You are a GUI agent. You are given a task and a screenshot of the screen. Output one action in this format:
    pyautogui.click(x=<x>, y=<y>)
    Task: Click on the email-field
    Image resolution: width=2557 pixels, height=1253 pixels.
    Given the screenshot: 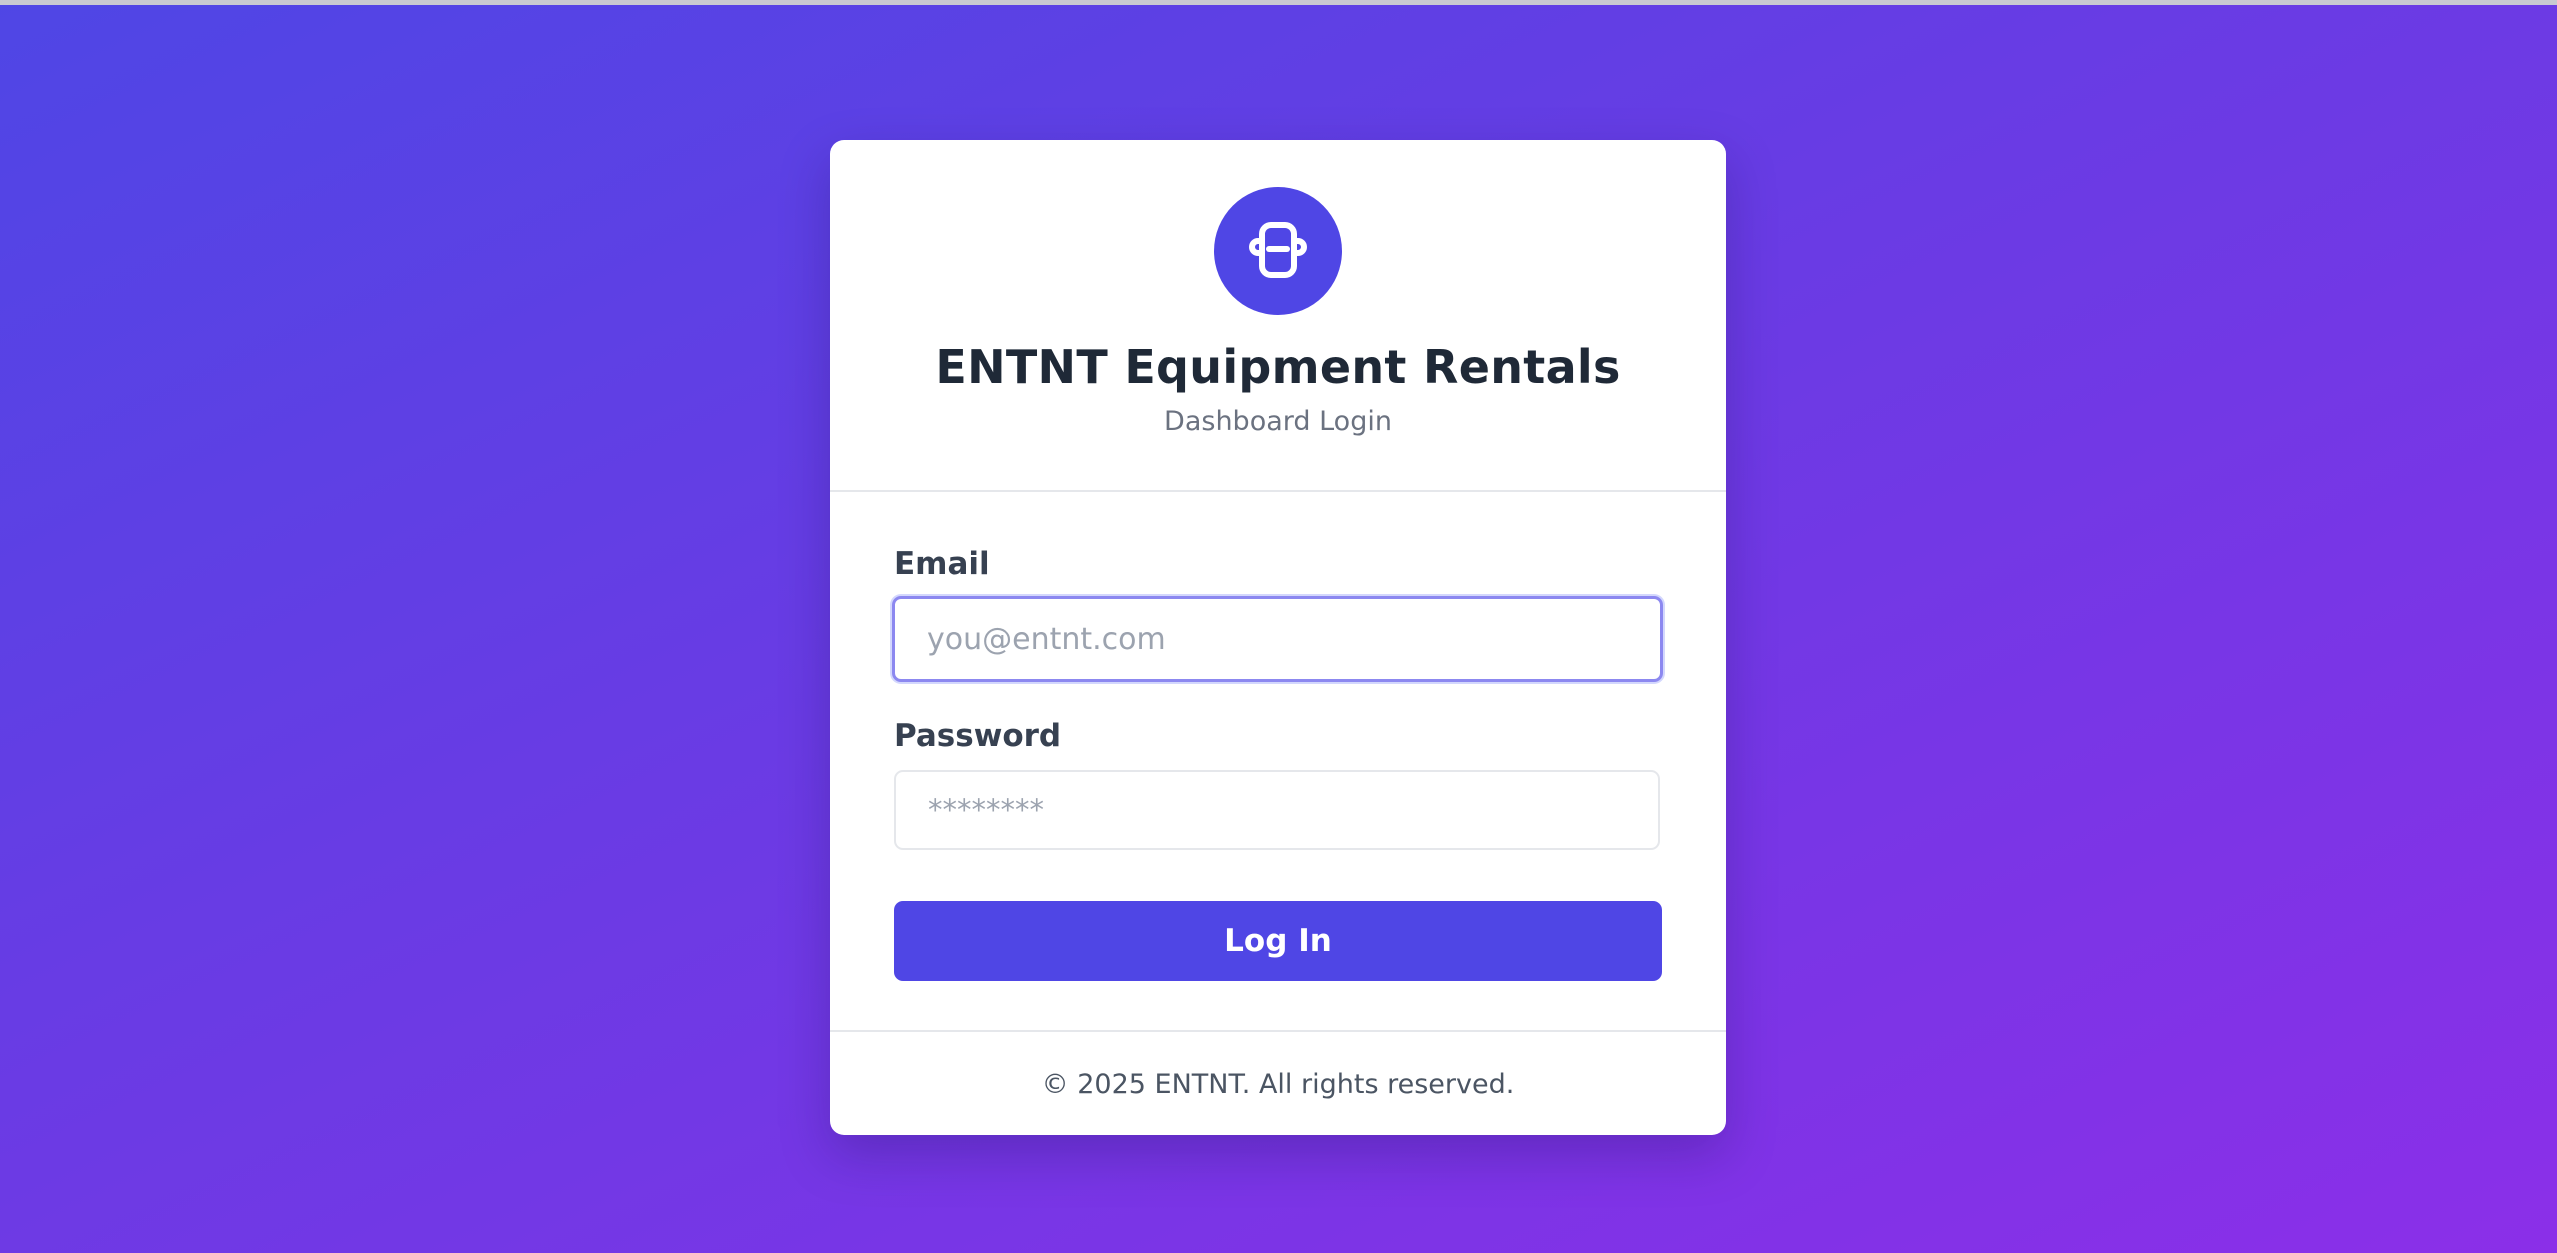 What is the action you would take?
    pyautogui.click(x=1277, y=639)
    